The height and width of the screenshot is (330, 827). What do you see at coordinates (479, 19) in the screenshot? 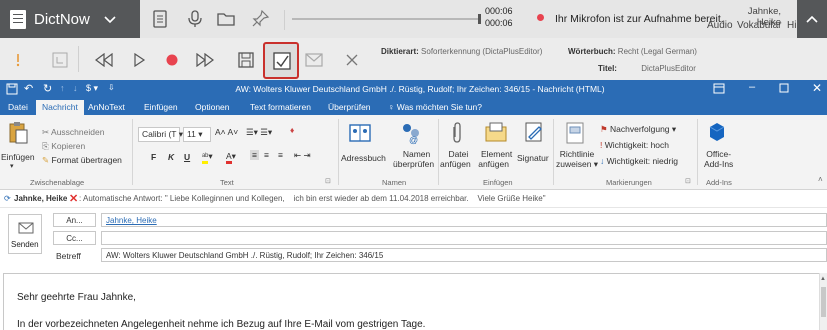
I see `slider-handle` at bounding box center [479, 19].